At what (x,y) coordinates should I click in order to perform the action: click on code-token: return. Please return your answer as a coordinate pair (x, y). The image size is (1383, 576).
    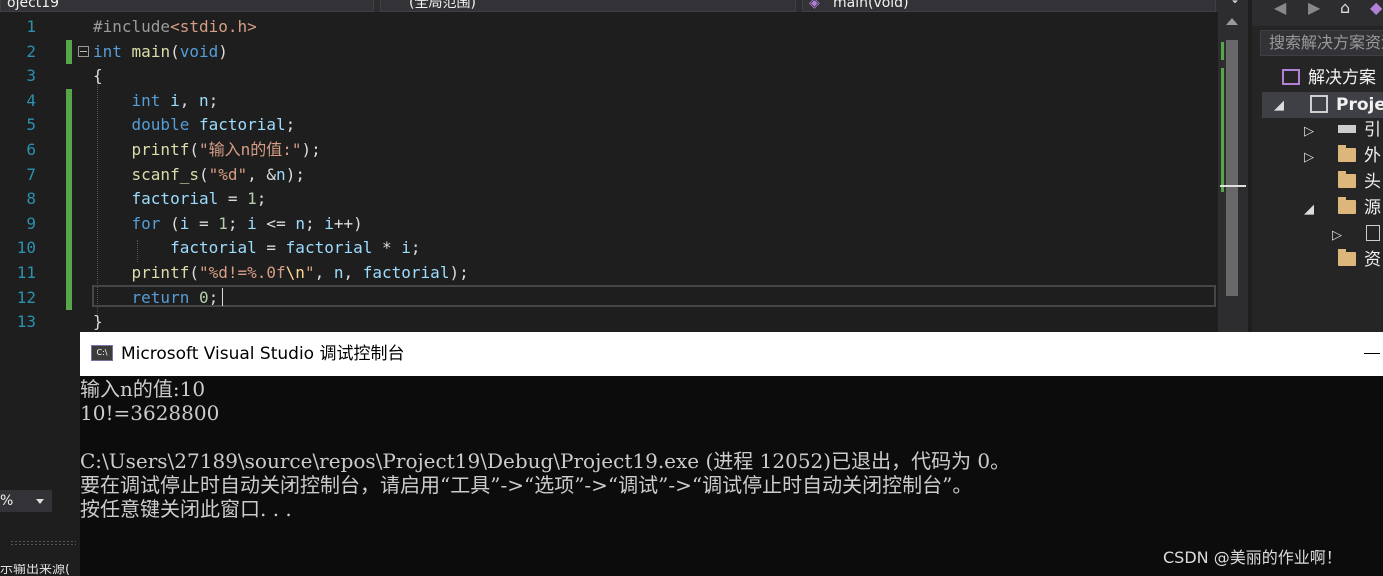
    Looking at the image, I should click on (160, 297).